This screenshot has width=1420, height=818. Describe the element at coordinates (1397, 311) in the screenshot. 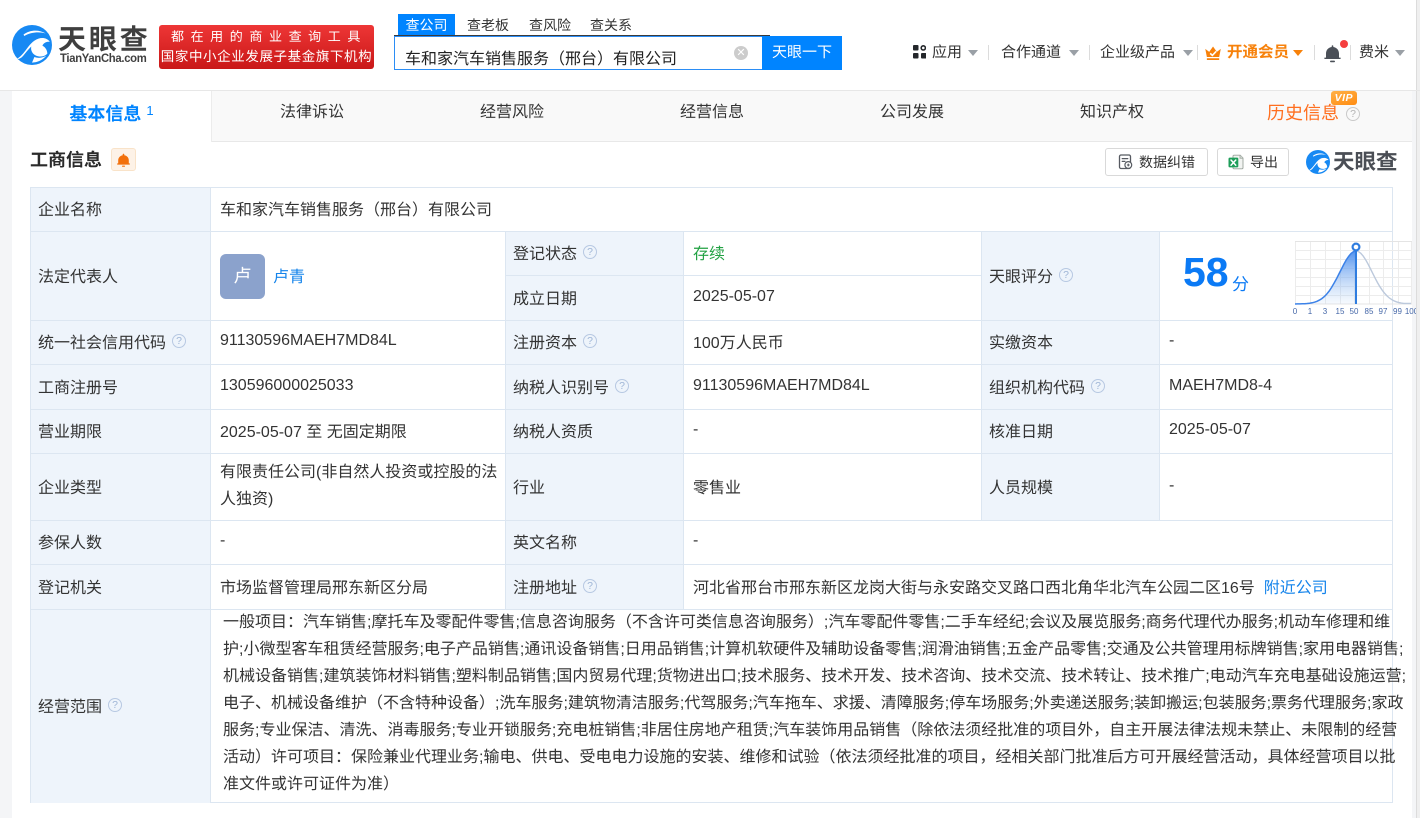

I see `svg-text: 99` at that location.